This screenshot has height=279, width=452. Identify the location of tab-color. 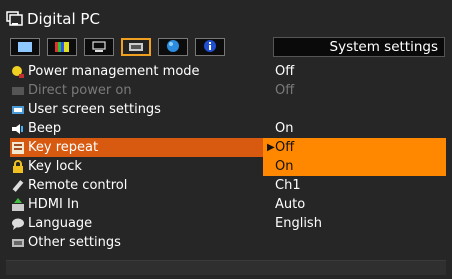
(62, 47).